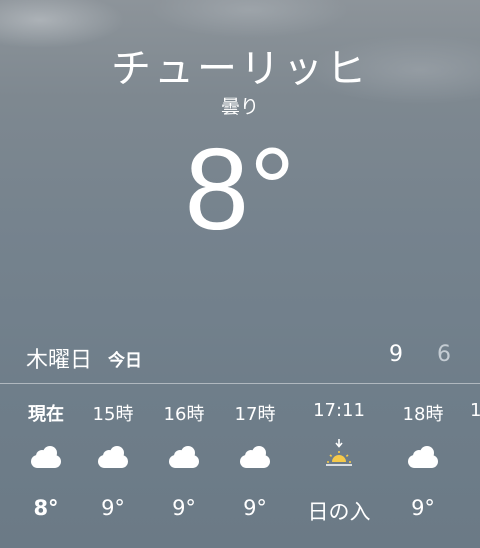 This screenshot has height=548, width=480. I want to click on current-temperature: 8°, so click(240, 189).